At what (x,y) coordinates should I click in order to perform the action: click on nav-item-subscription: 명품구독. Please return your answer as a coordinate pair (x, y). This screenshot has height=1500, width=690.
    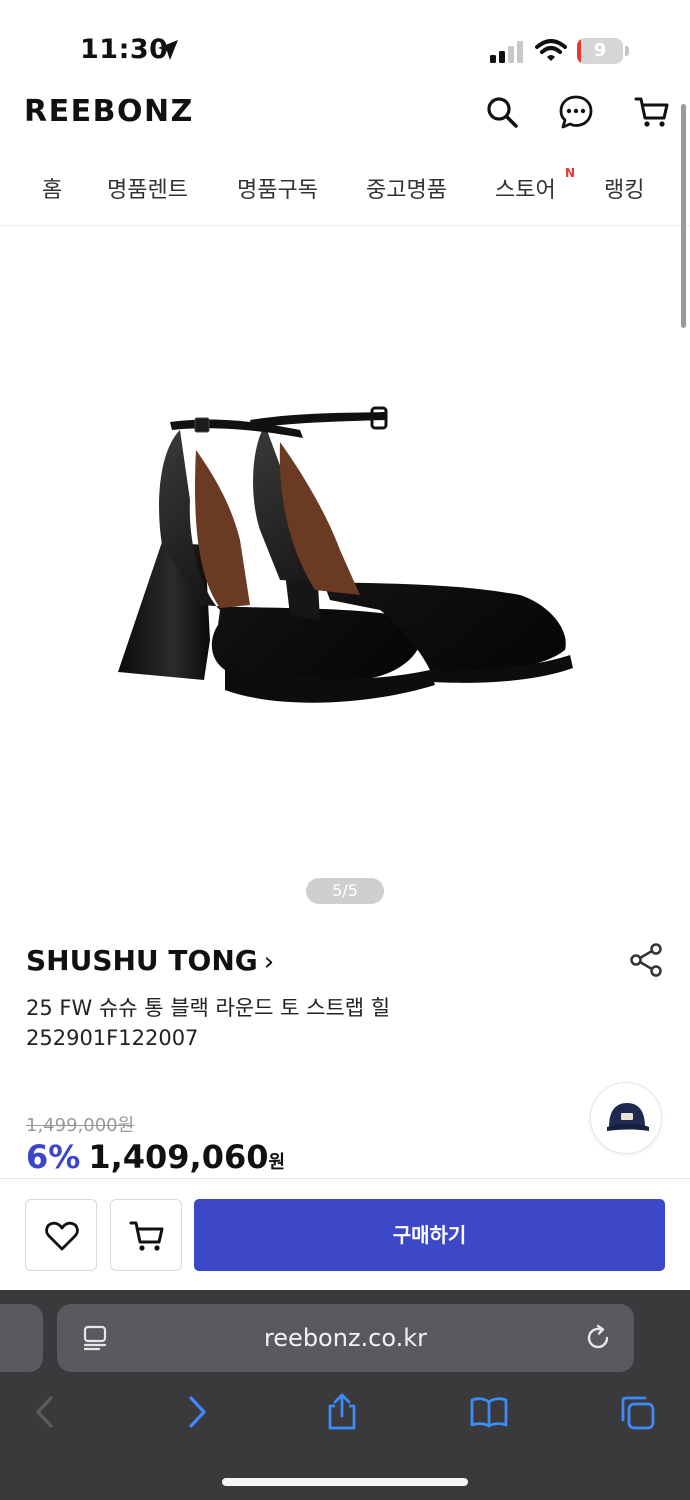
    Looking at the image, I should click on (277, 188).